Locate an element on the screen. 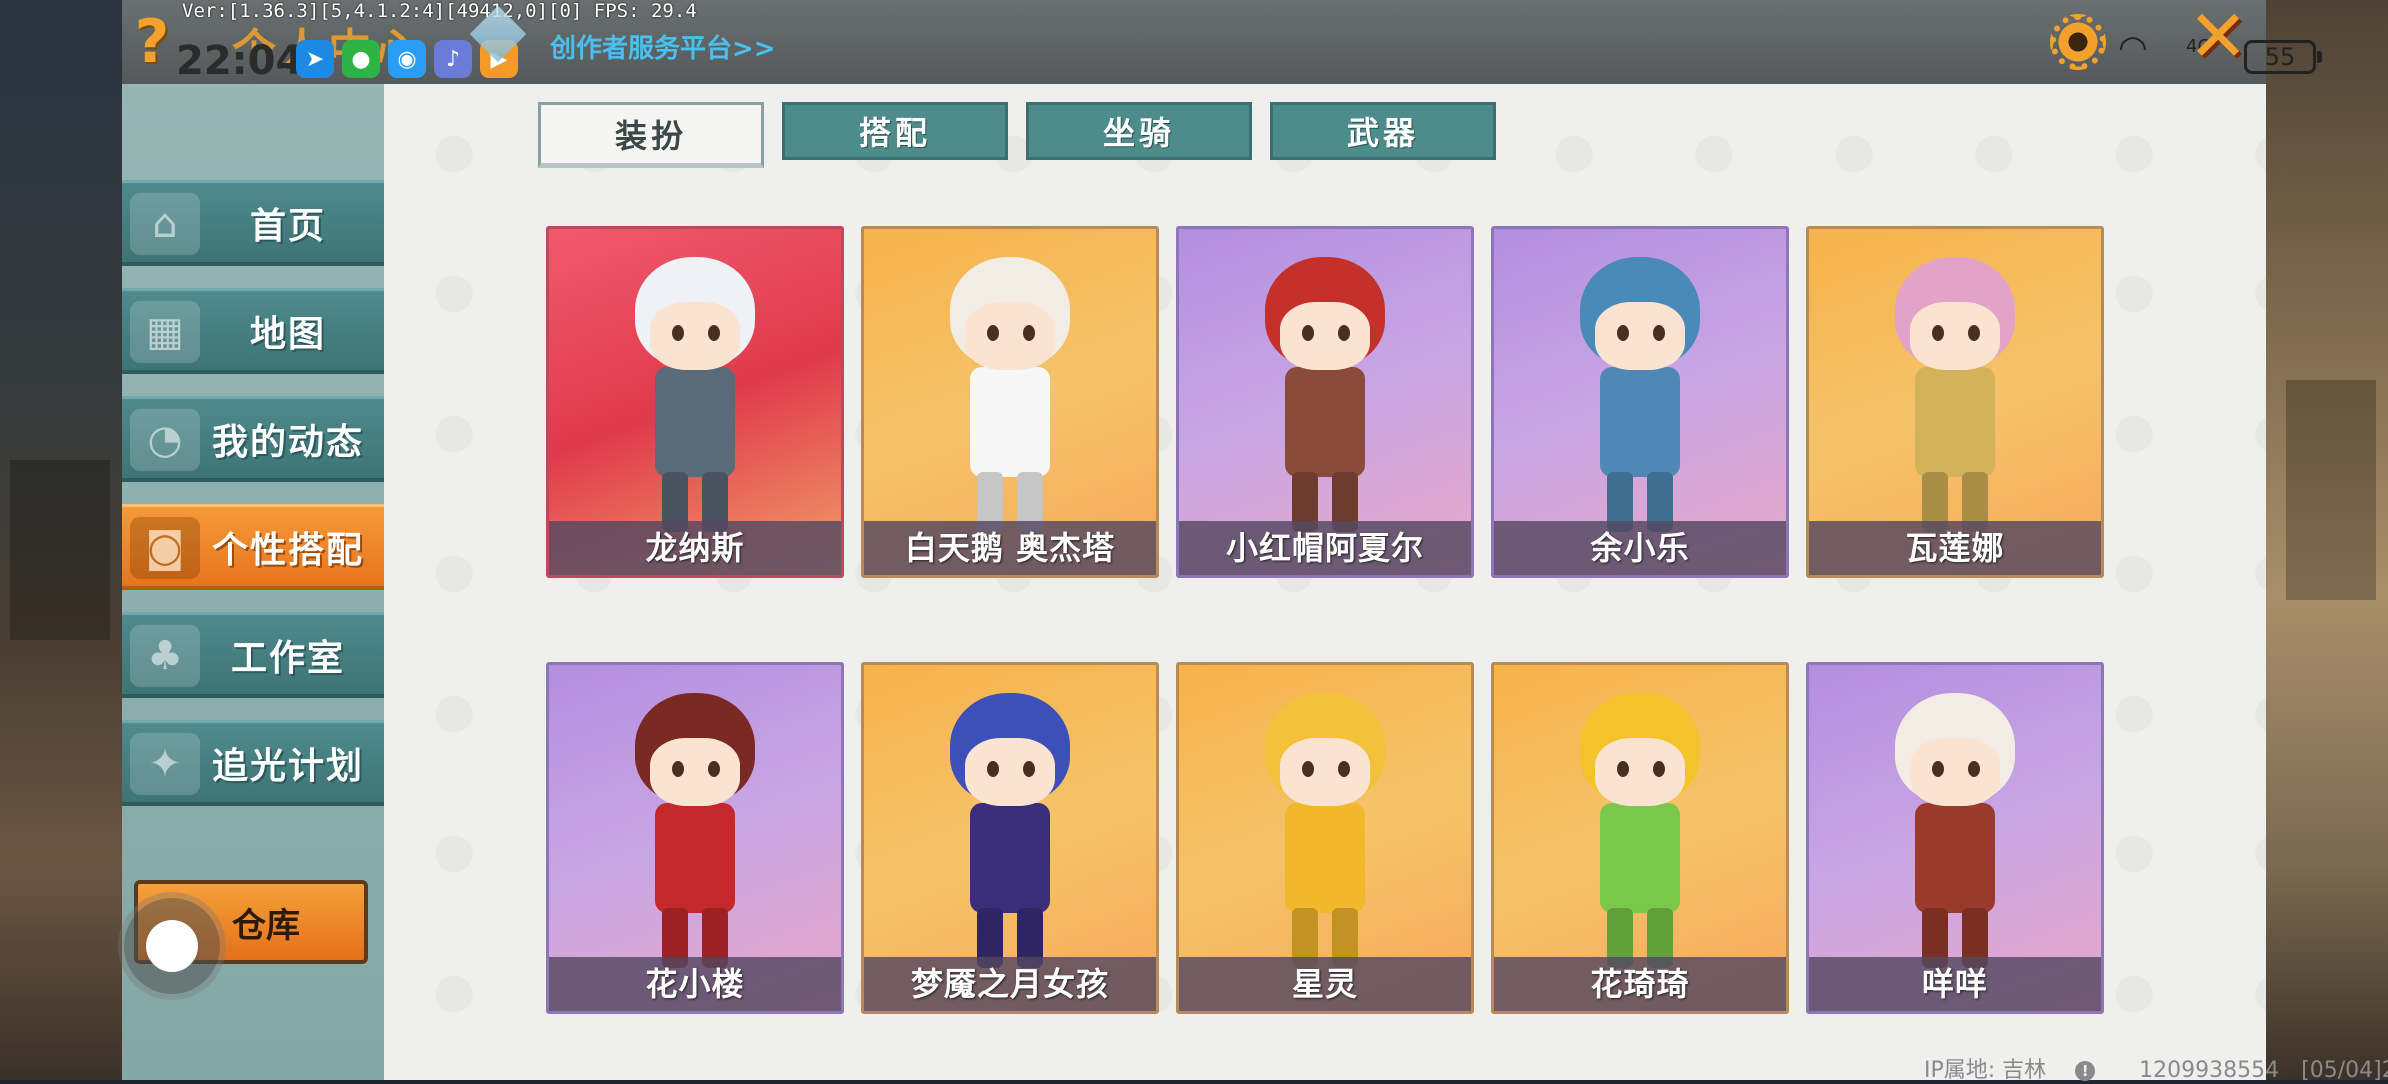  sidebar-item-5: ✦ 追光计划 is located at coordinates (253, 763).